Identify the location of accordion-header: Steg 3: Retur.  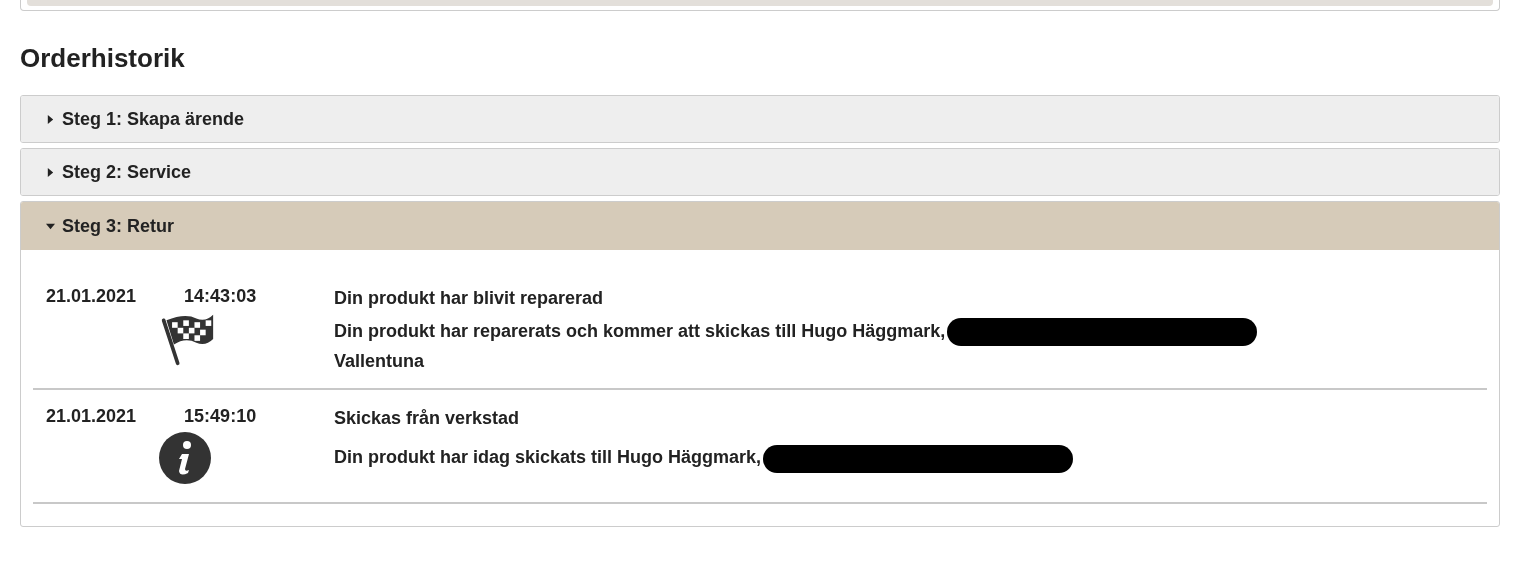
(760, 226).